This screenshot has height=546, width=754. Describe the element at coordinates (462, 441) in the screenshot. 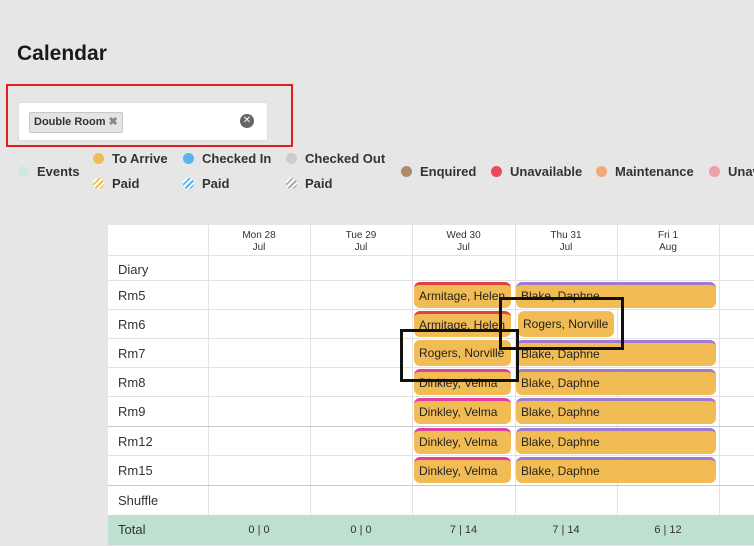

I see `booking-rm12-dinkley: Dinkley, Velma` at that location.